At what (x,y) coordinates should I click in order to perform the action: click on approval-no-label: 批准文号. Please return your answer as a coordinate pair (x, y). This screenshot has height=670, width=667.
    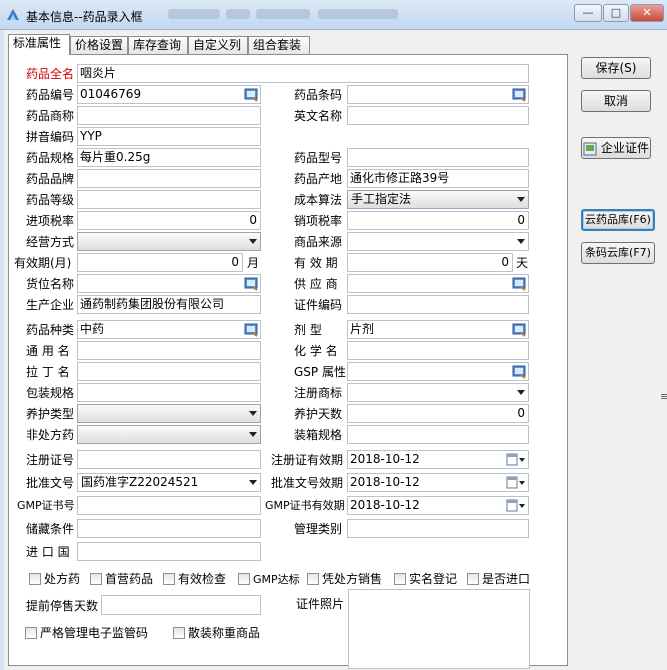
    Looking at the image, I should click on (50, 483).